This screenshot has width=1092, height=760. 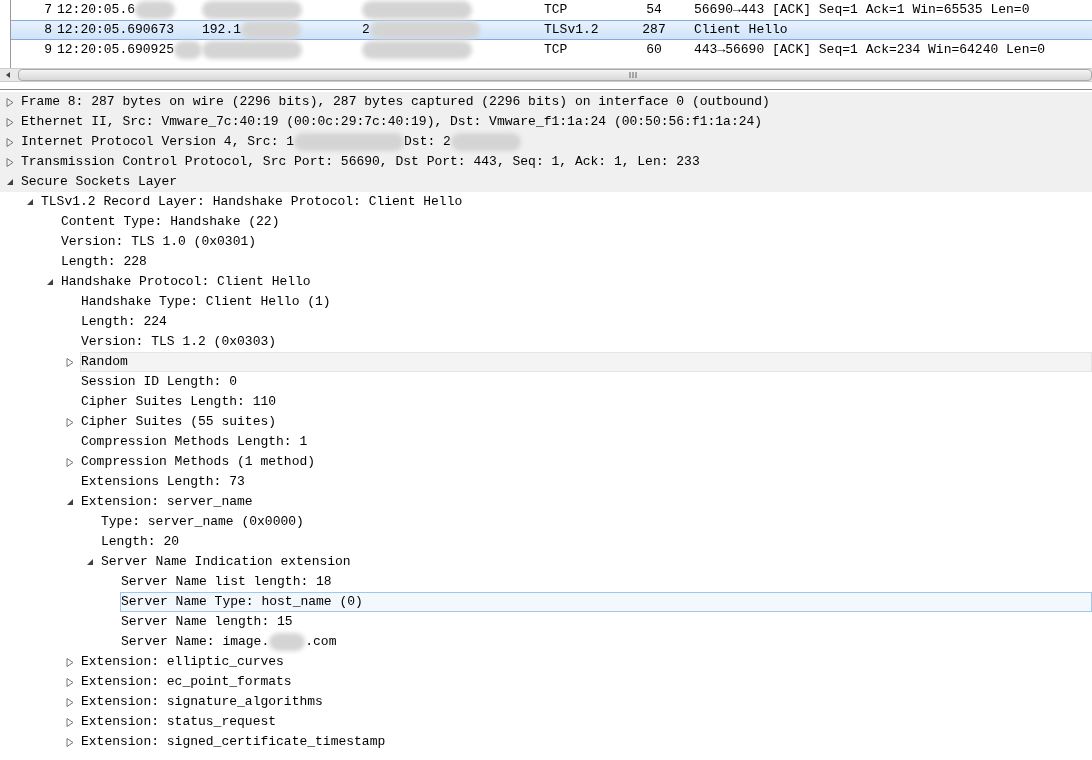 What do you see at coordinates (606, 642) in the screenshot?
I see `tree-item: Server Name: image. .com` at bounding box center [606, 642].